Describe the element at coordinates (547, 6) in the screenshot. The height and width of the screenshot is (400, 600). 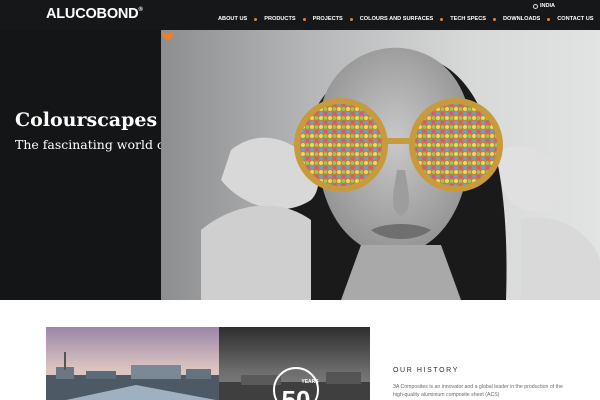
I see `region-label: INDIA` at that location.